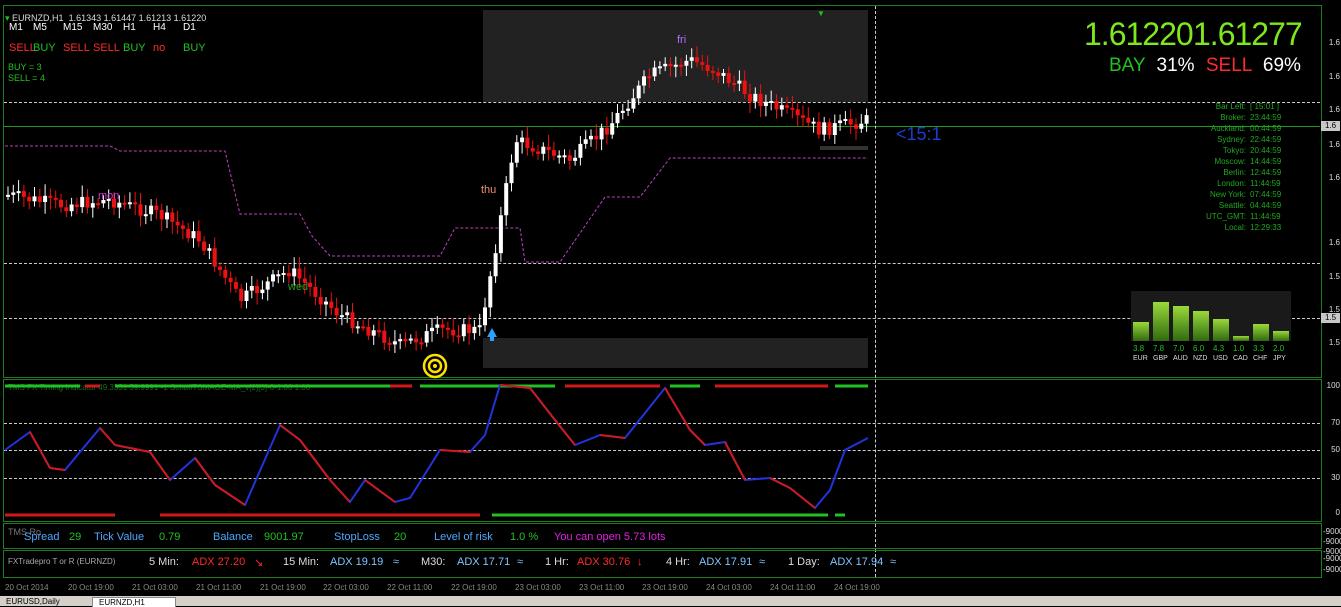  Describe the element at coordinates (155, 587) in the screenshot. I see `time-tick: 21 Oct 03:00` at that location.